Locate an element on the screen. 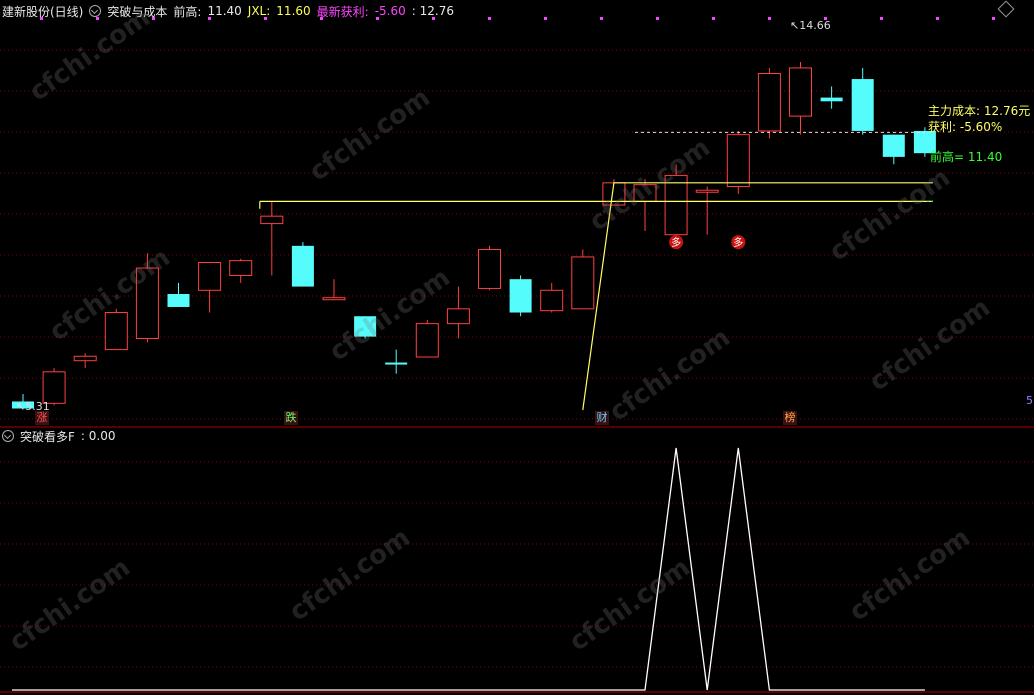 This screenshot has width=1034, height=695. latest-profit-value: -5.60 is located at coordinates (390, 11).